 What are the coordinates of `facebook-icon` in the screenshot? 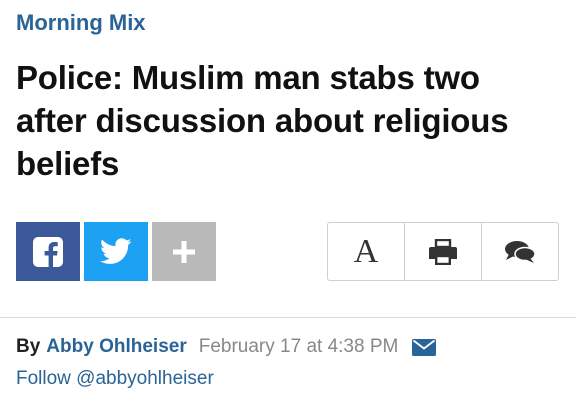 It's located at (48, 251).